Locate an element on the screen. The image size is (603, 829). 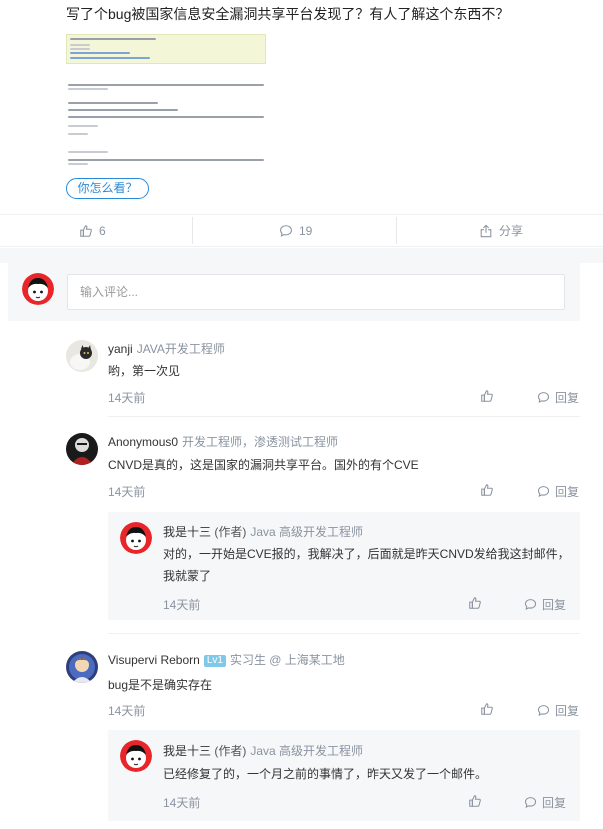
comment-input is located at coordinates (316, 292).